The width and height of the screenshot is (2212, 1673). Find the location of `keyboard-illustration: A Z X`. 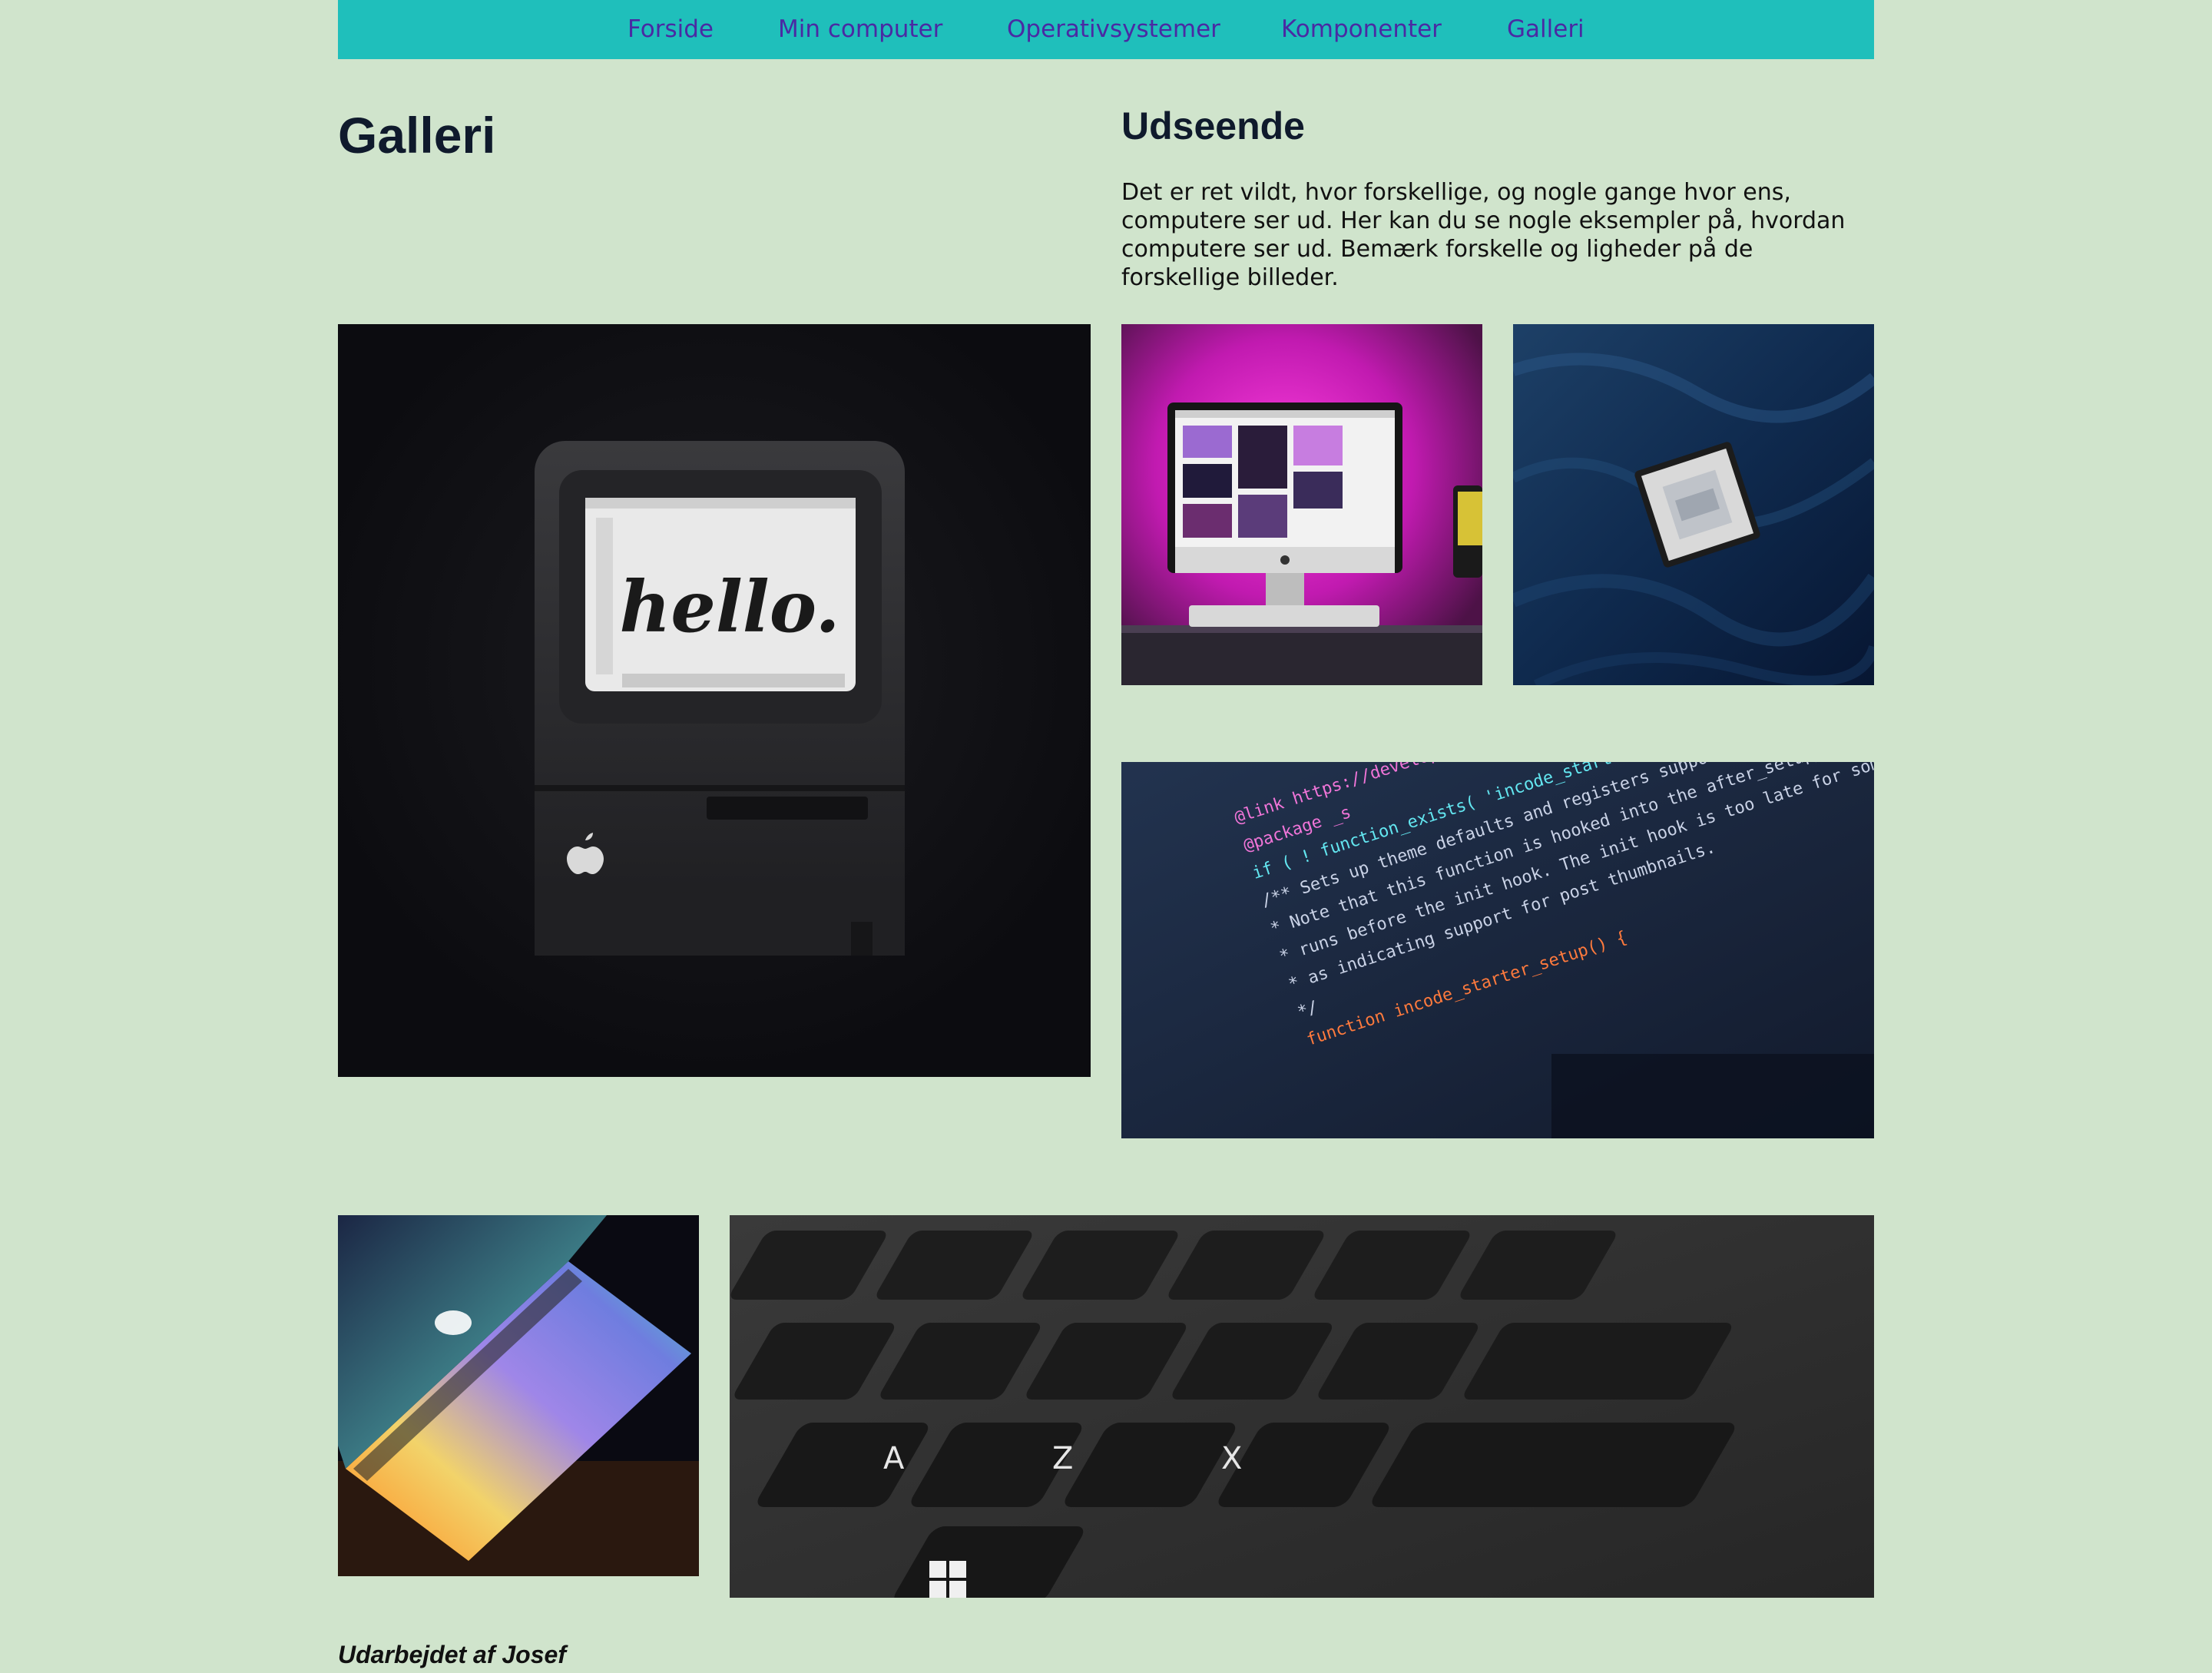

keyboard-illustration: A Z X is located at coordinates (1302, 1406).